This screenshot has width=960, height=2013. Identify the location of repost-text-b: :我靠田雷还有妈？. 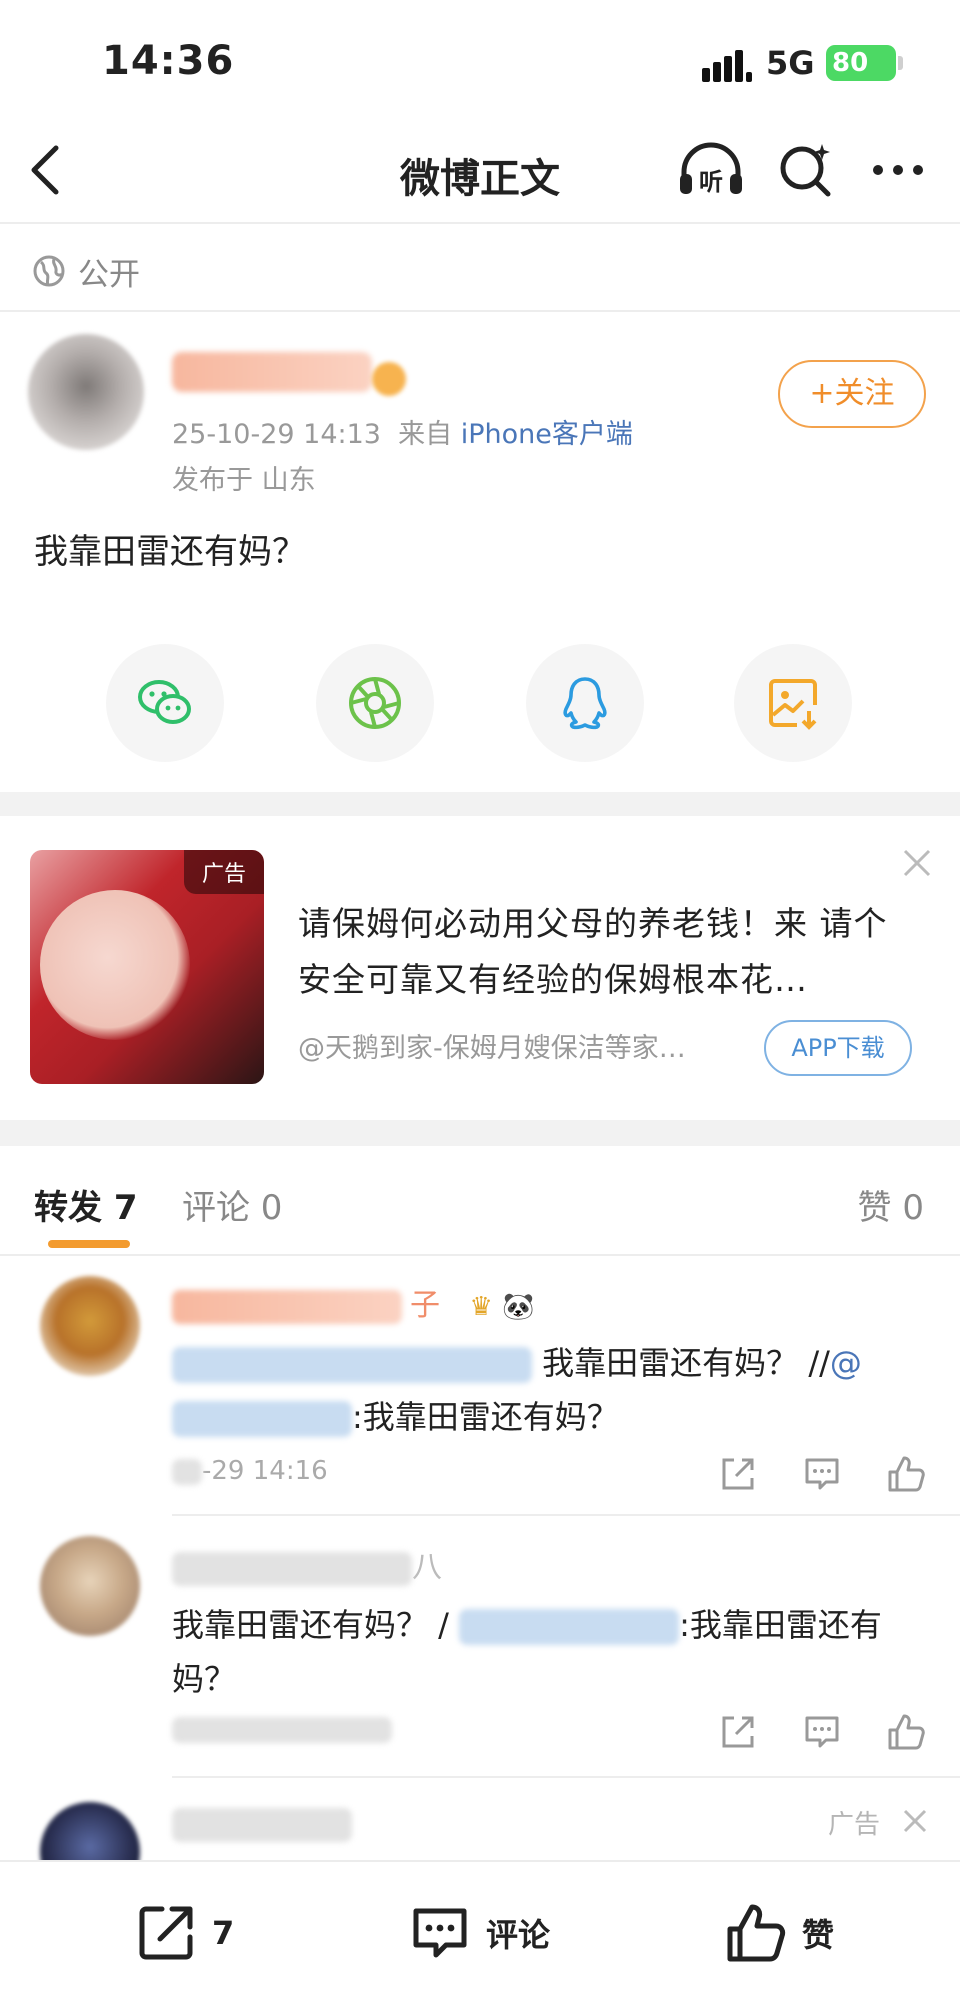
(485, 1417).